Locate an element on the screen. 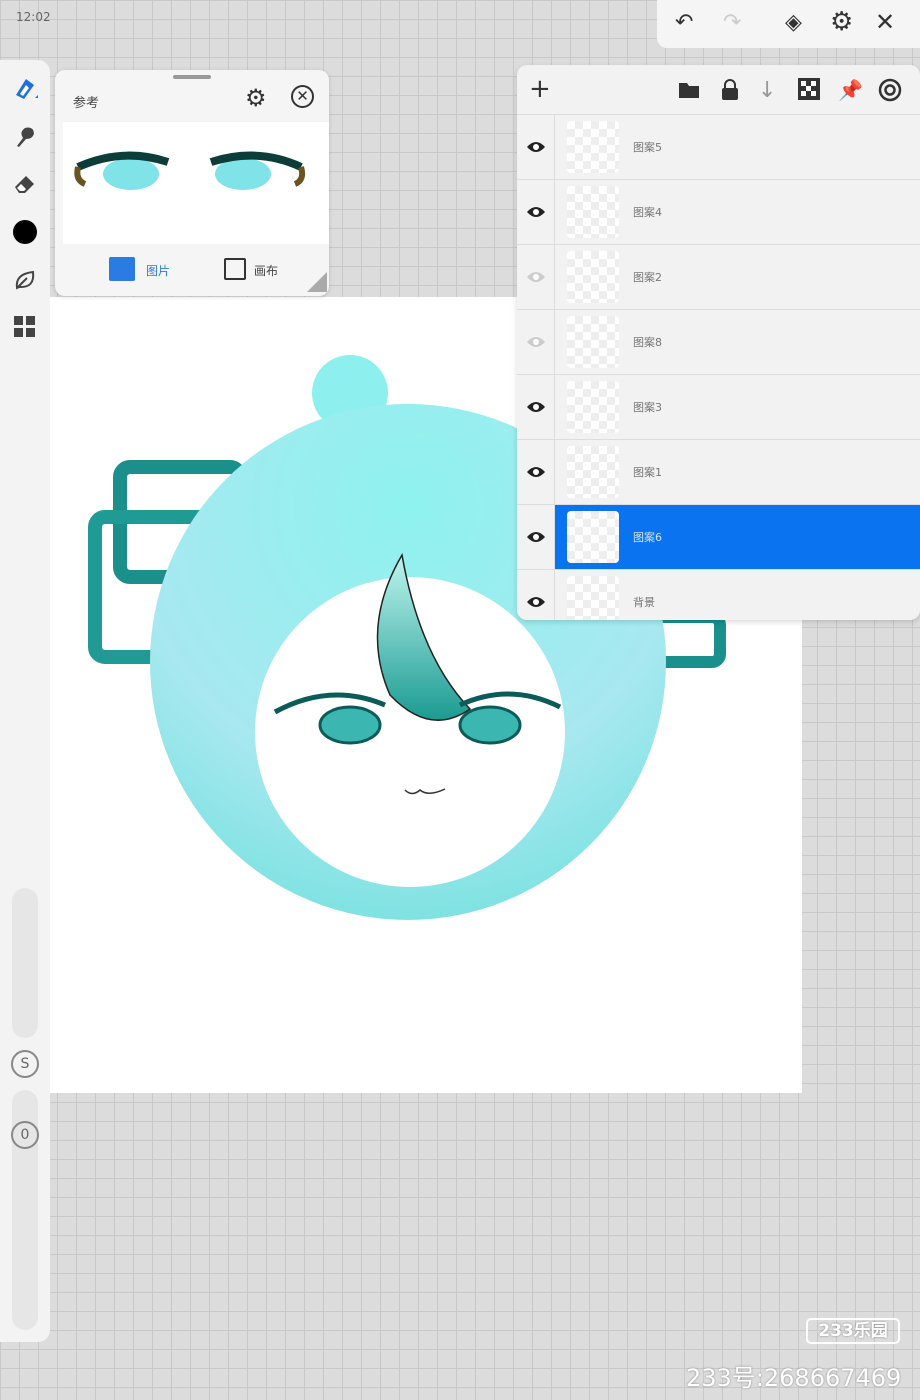 This screenshot has width=920, height=1400. layer-row: 图案5 is located at coordinates (718, 147).